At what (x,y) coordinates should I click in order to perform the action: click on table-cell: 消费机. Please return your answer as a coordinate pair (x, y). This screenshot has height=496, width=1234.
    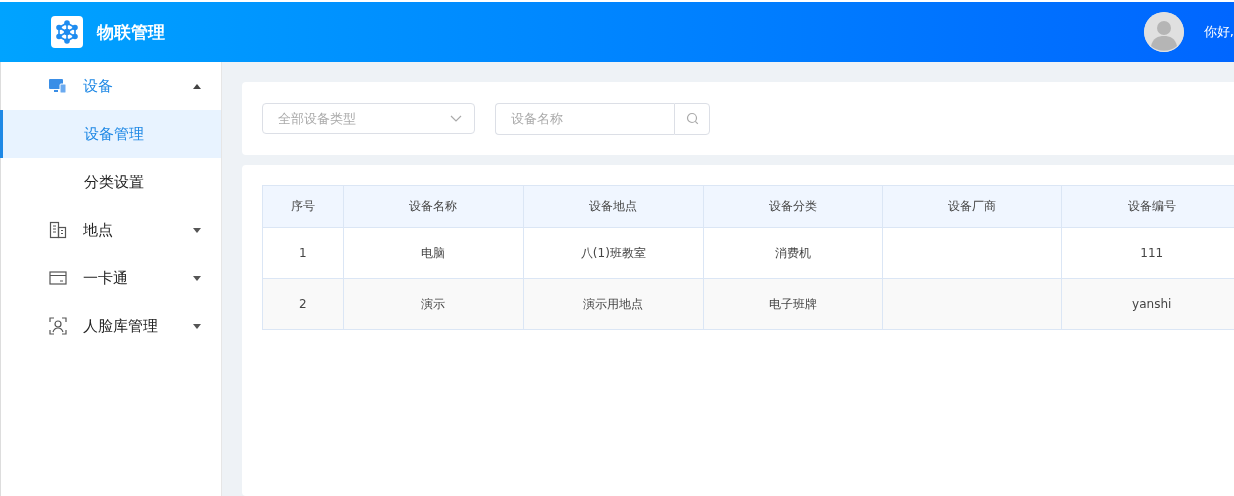
    Looking at the image, I should click on (793, 253).